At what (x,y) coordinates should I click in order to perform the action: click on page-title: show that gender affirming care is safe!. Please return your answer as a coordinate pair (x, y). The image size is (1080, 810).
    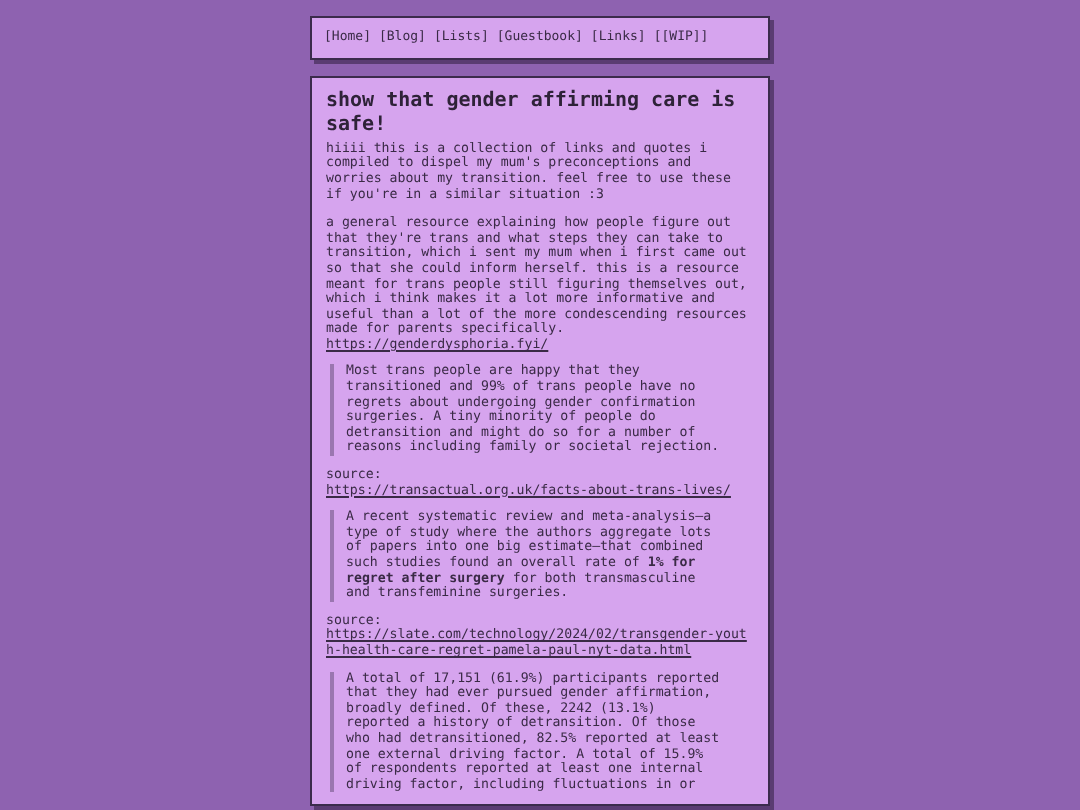
    Looking at the image, I should click on (532, 113).